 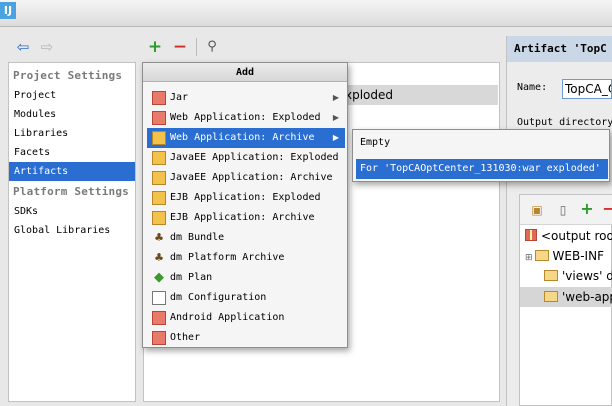 I want to click on app-icon: IJ, so click(x=8, y=10).